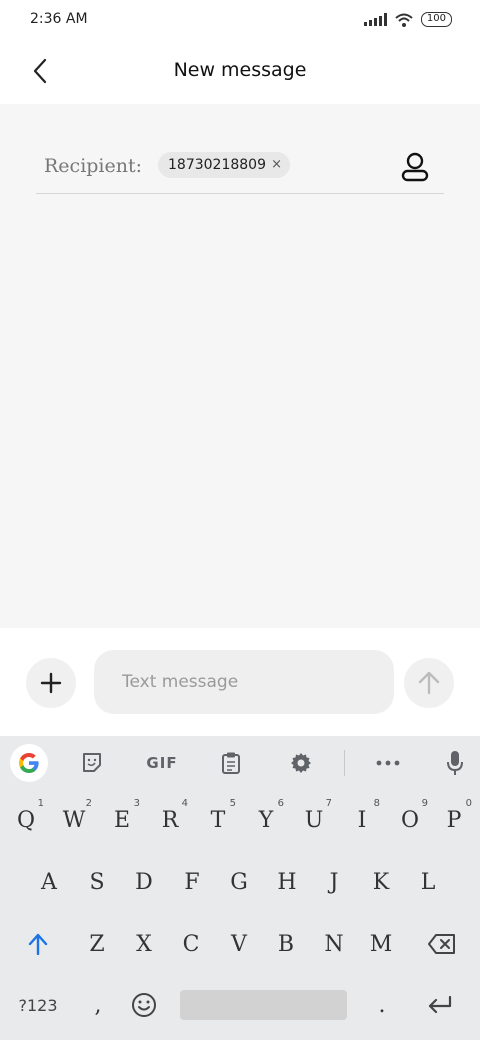 The image size is (480, 1040). I want to click on key-label: L, so click(428, 882).